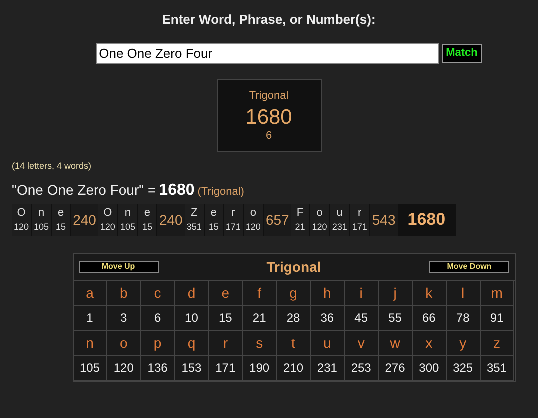 The width and height of the screenshot is (538, 418). I want to click on table-value: 45, so click(361, 318).